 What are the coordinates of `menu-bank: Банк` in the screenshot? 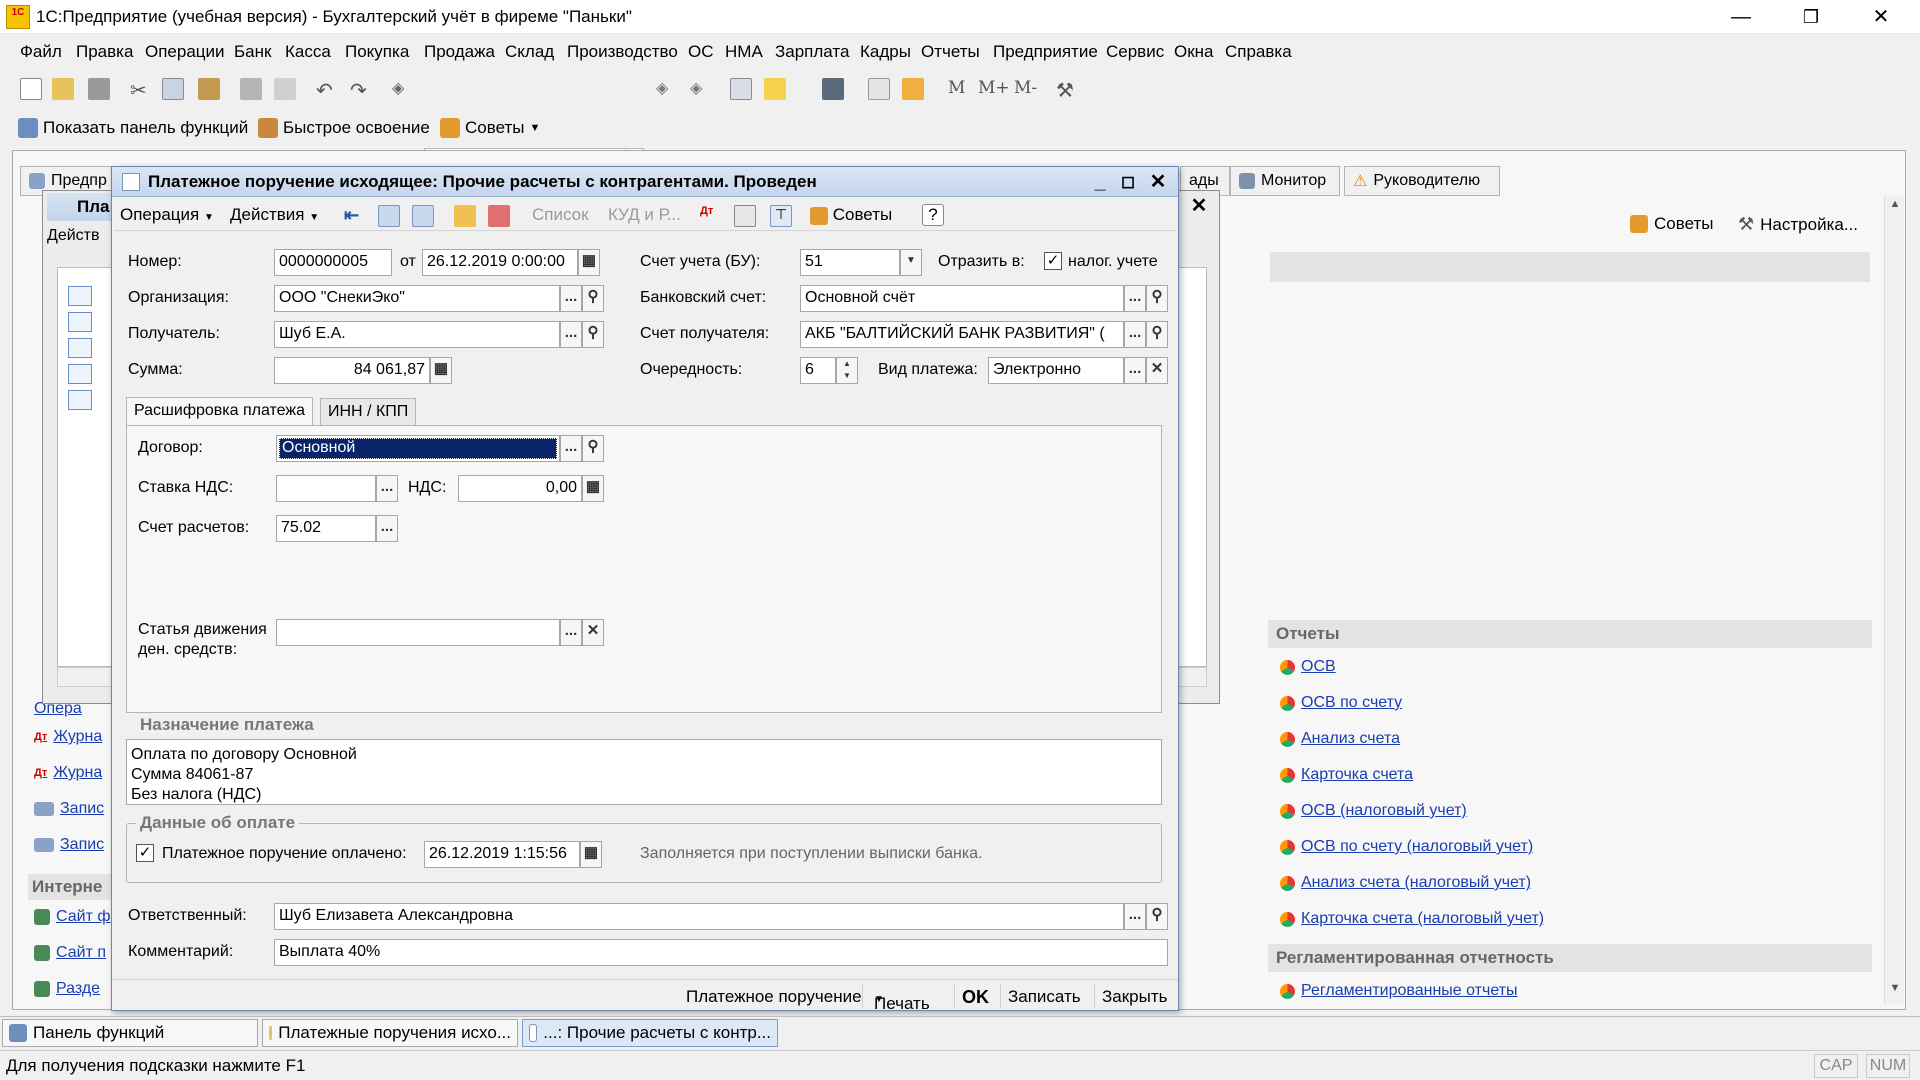 It's located at (252, 52).